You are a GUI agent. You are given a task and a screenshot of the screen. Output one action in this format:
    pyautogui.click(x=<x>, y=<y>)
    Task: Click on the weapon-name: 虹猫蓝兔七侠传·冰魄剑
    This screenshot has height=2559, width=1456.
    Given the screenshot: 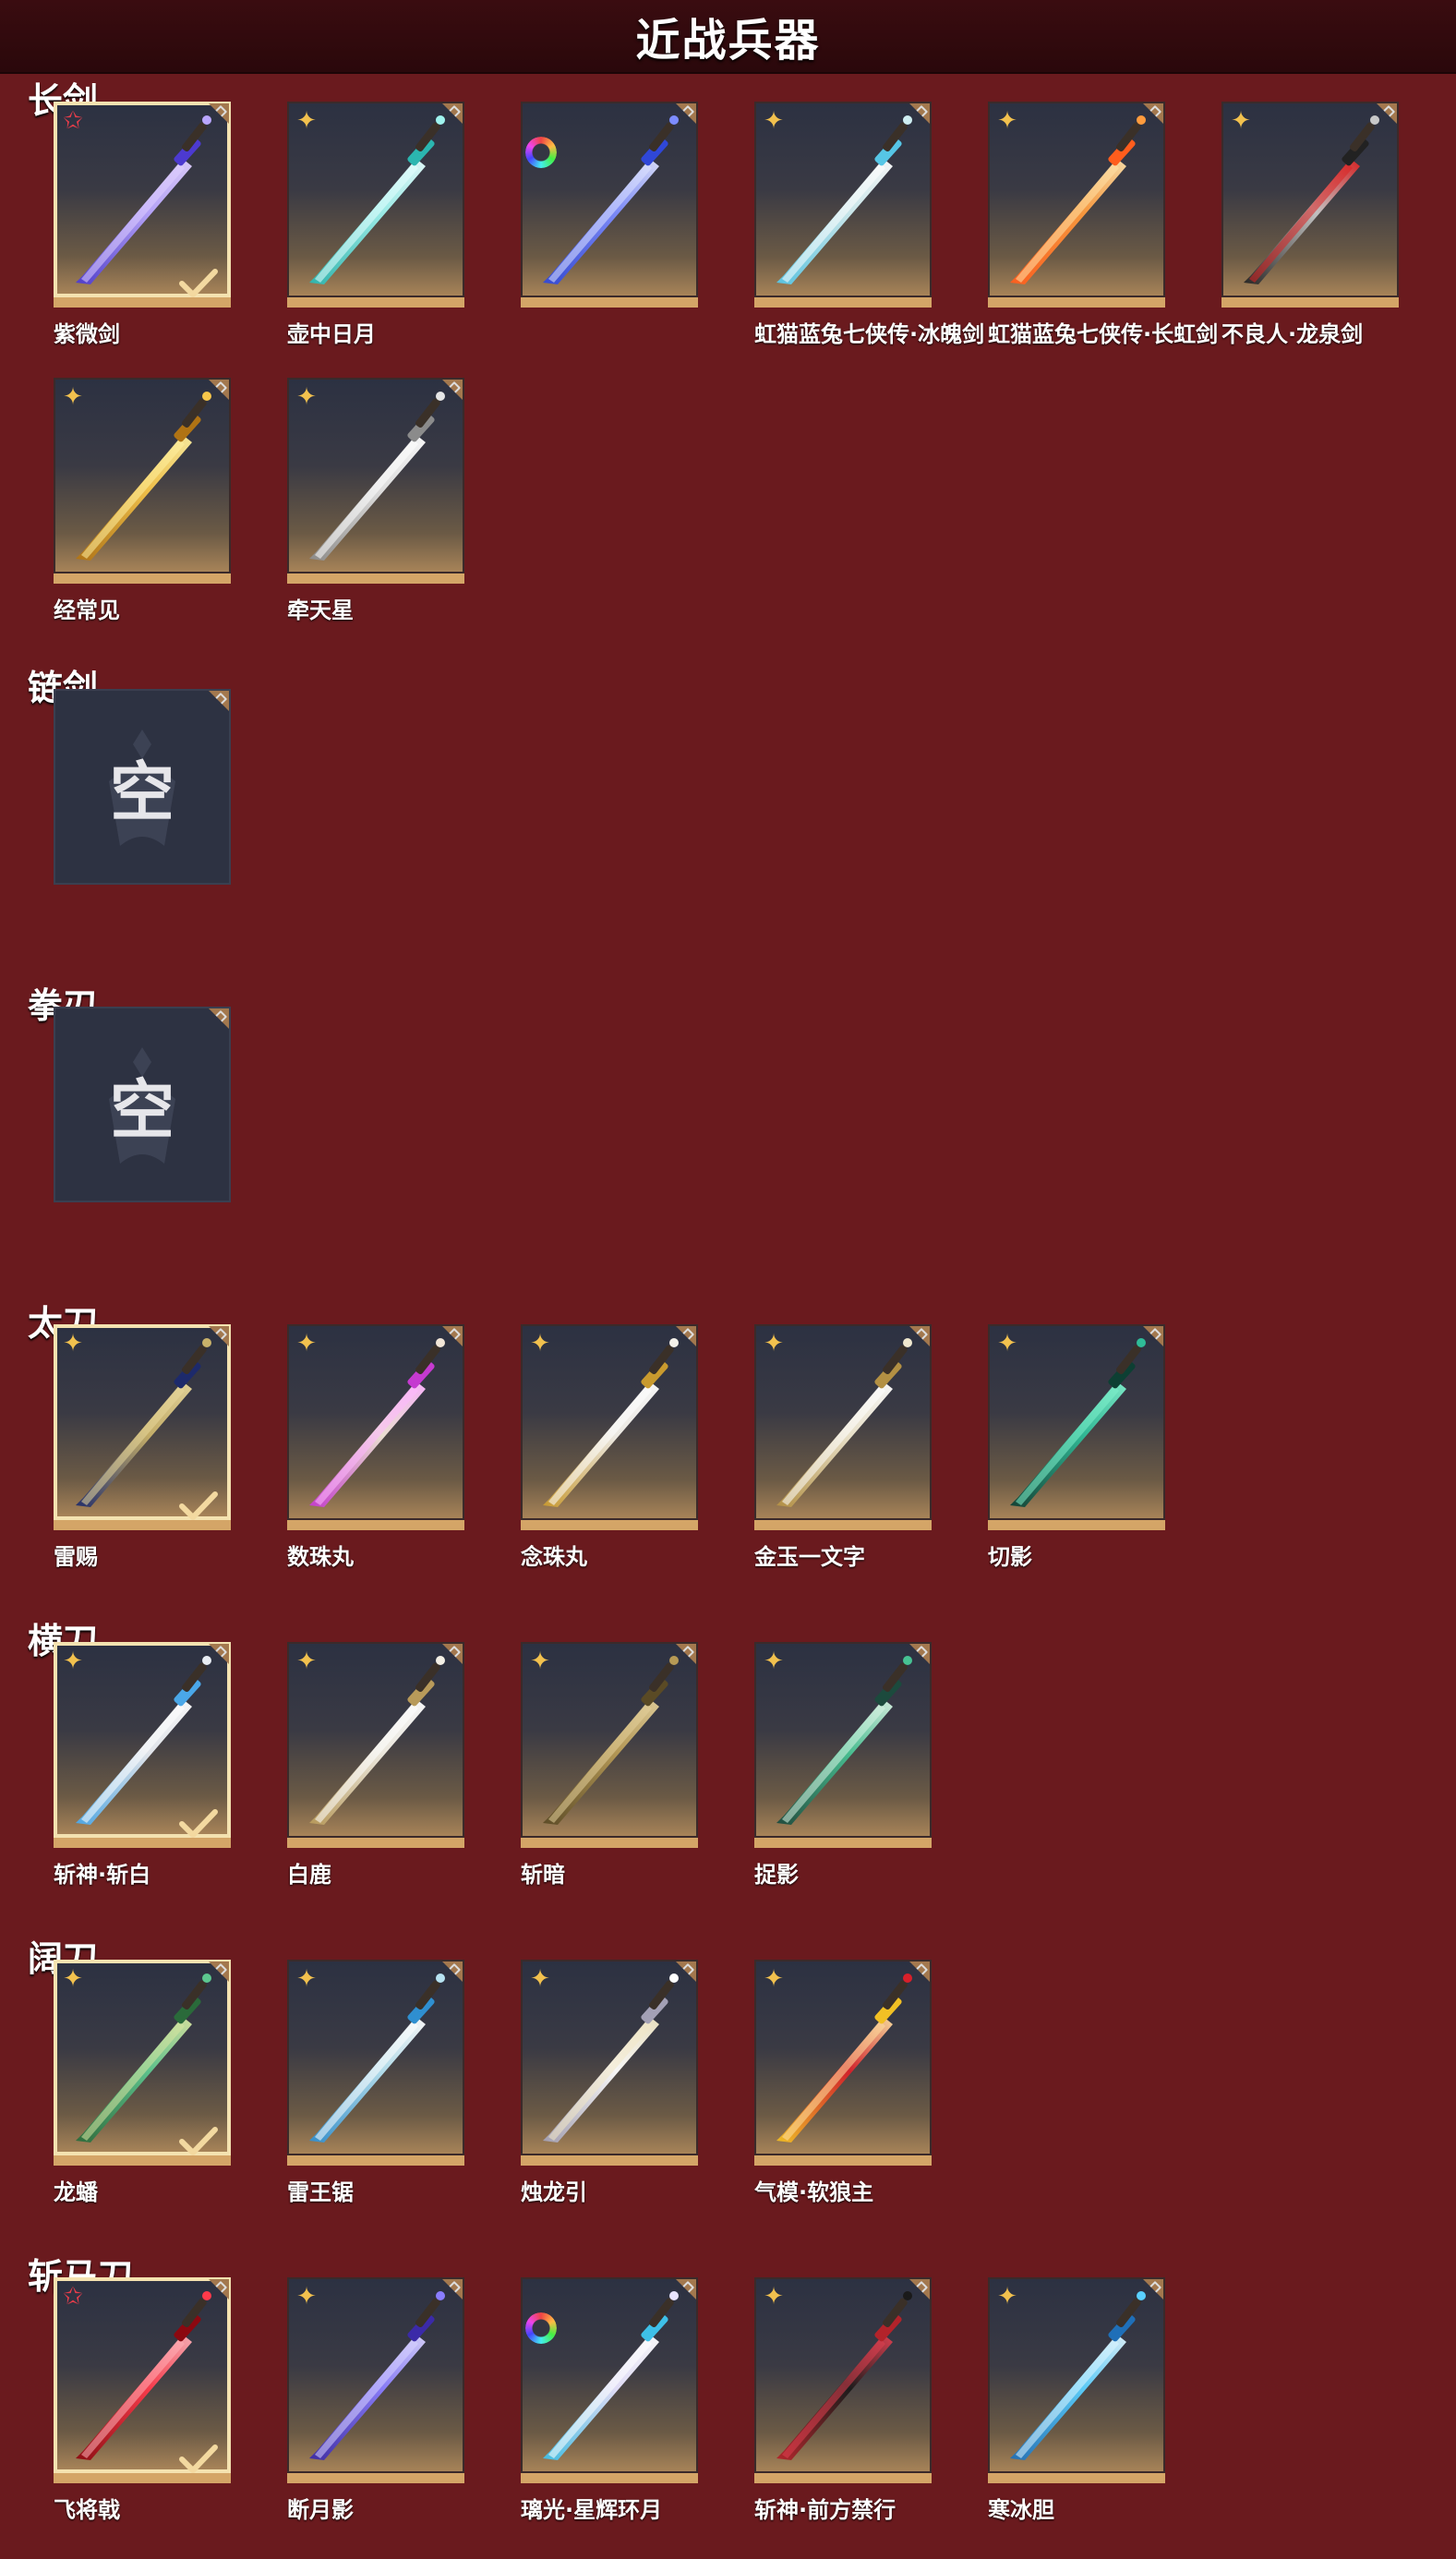 What is the action you would take?
    pyautogui.click(x=869, y=334)
    